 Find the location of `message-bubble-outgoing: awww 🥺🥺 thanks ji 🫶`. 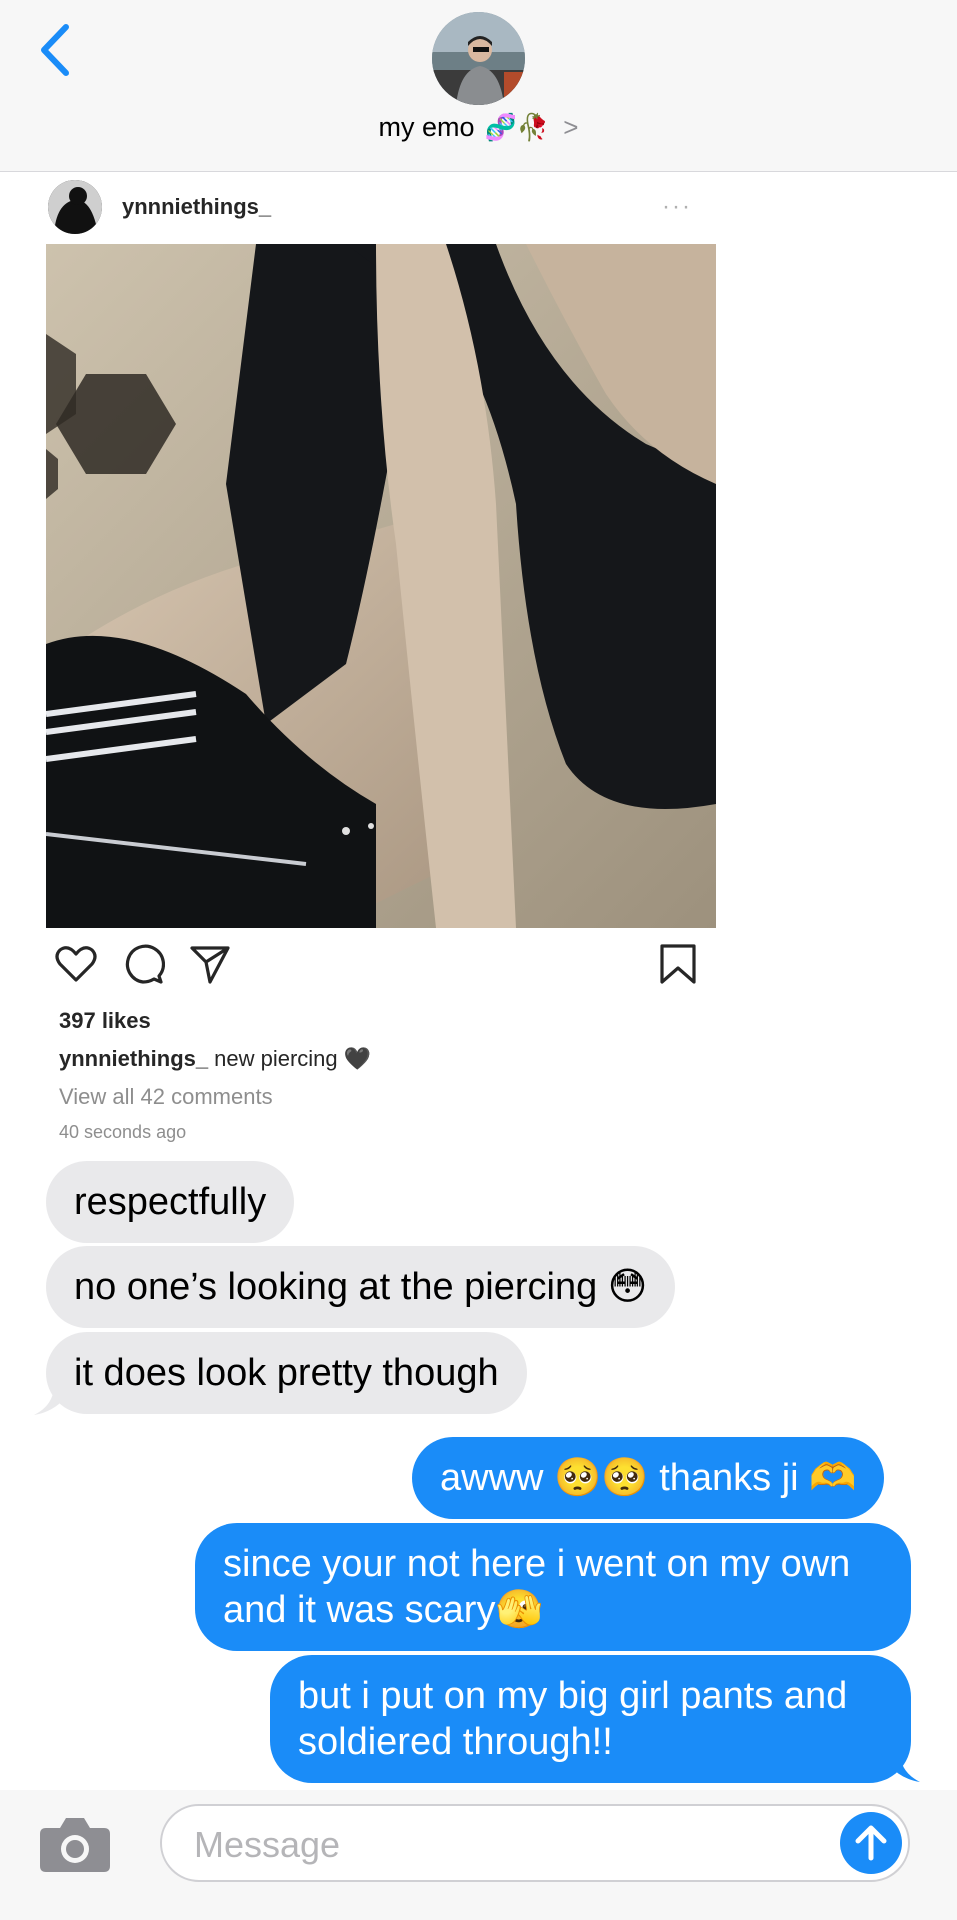

message-bubble-outgoing: awww 🥺🥺 thanks ji 🫶 is located at coordinates (648, 1478).